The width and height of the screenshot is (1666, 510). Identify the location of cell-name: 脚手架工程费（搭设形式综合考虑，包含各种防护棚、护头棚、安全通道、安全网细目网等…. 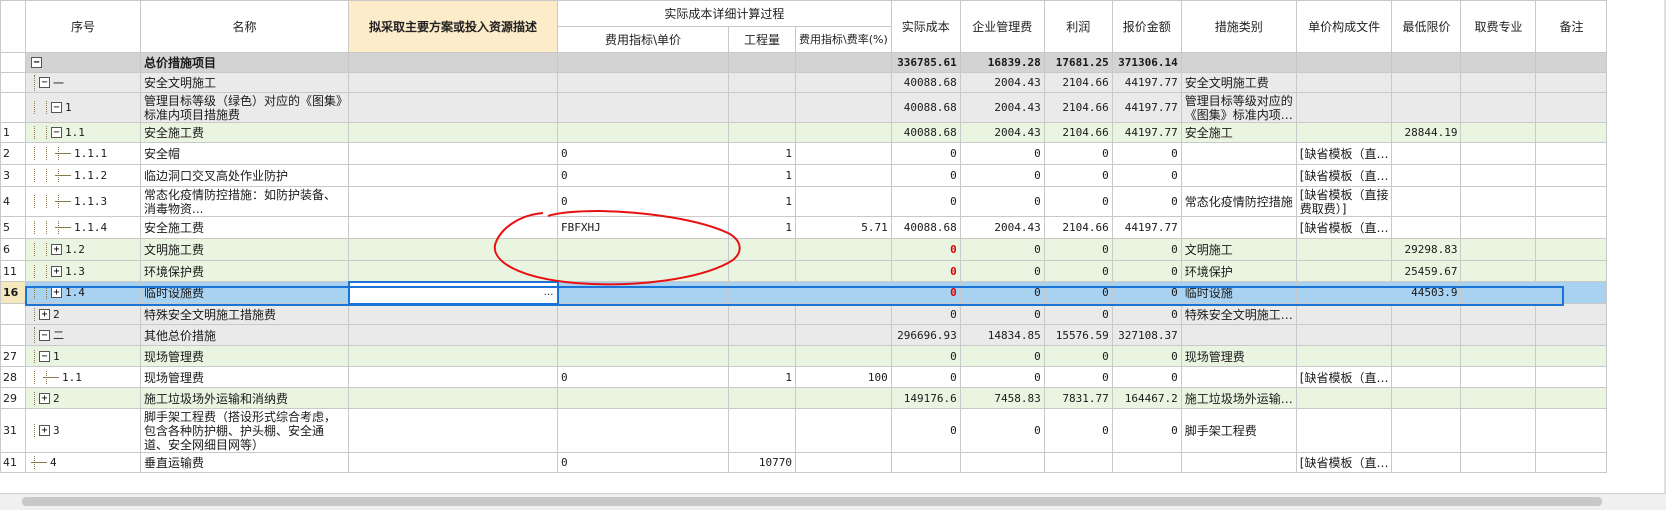
(244, 430).